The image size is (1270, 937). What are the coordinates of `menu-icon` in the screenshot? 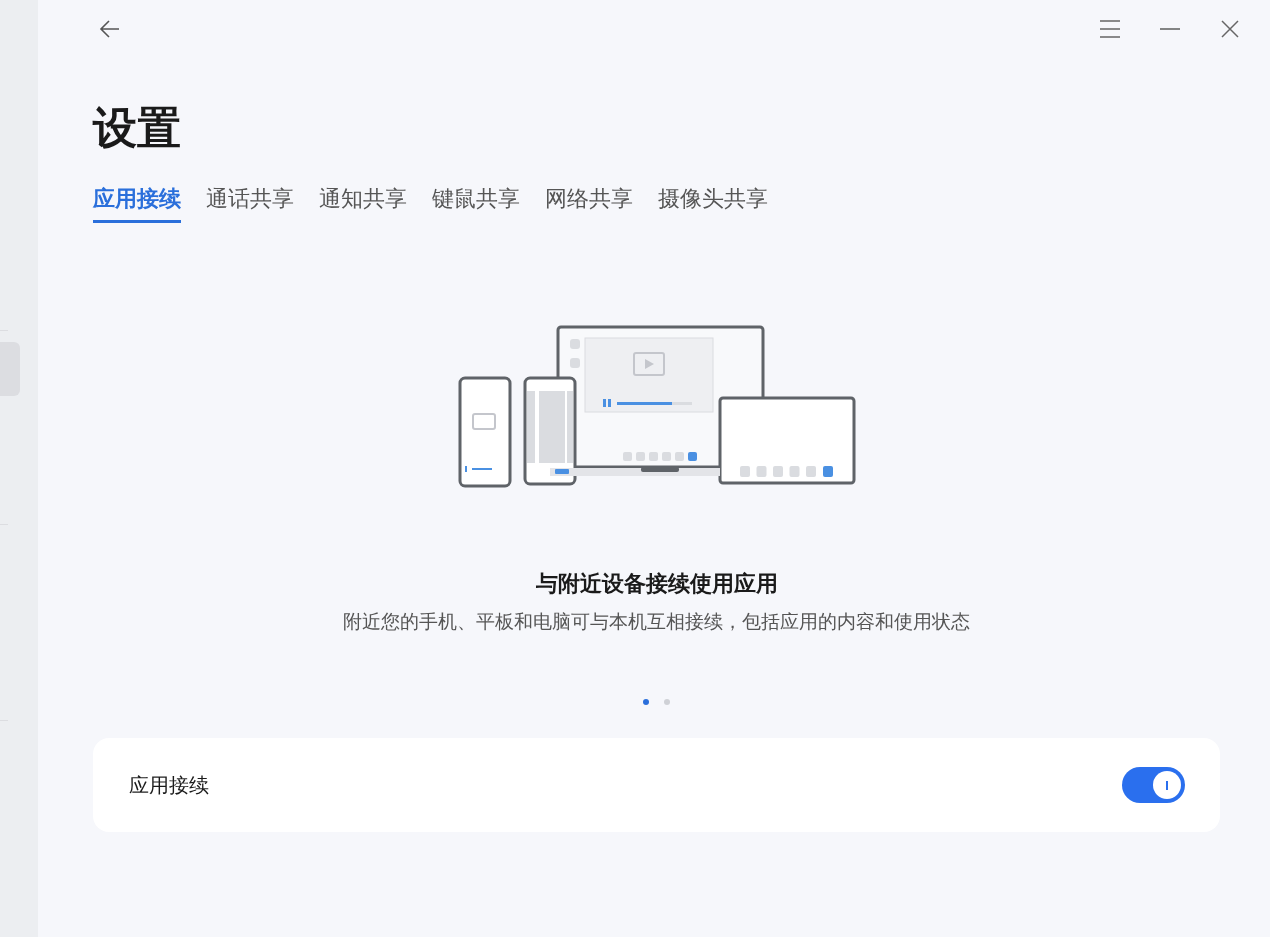 It's located at (1110, 29).